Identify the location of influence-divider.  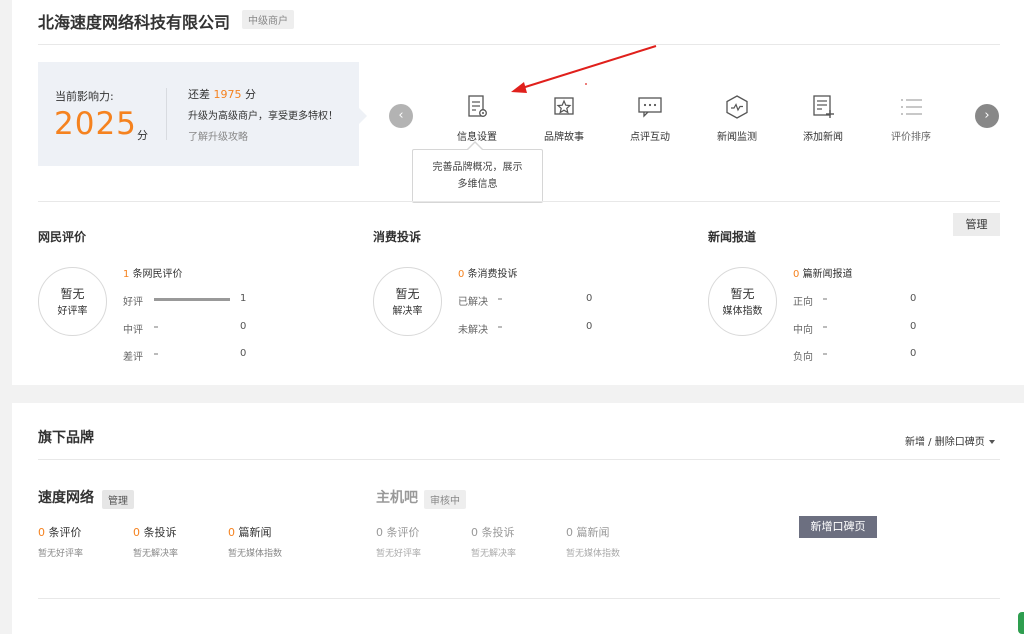
(166, 114).